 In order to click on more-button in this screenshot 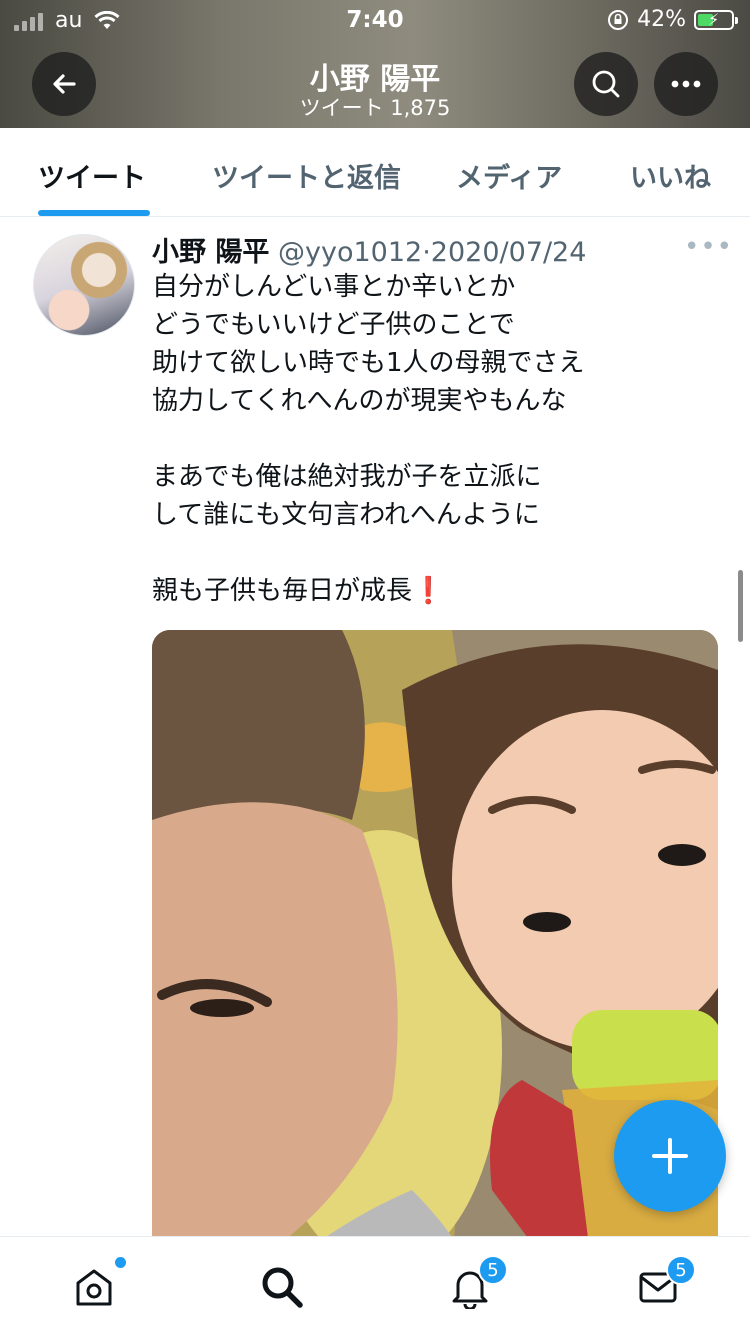, I will do `click(686, 84)`.